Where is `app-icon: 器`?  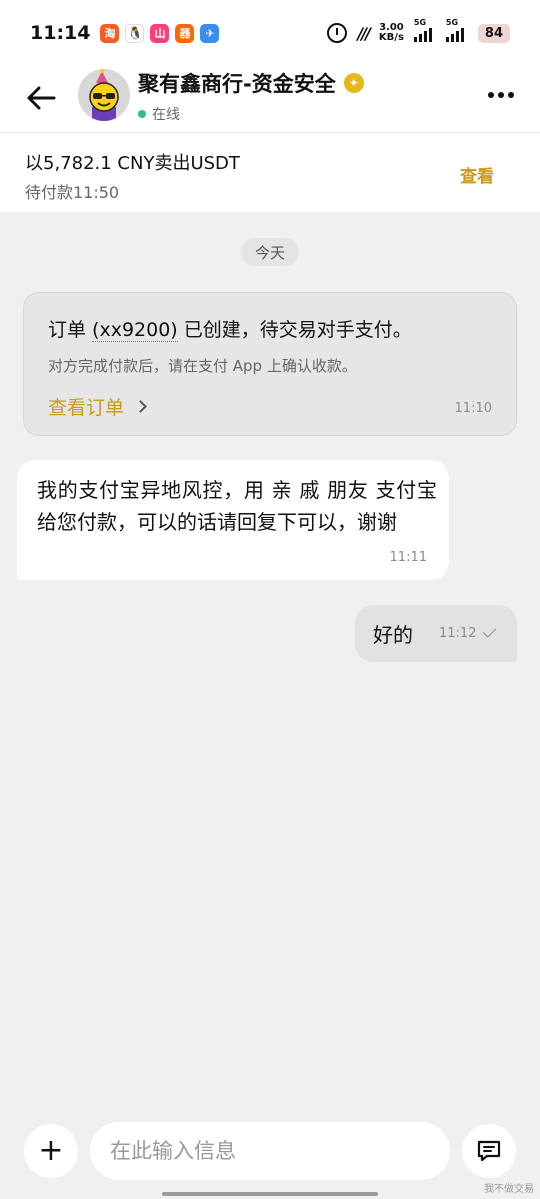 app-icon: 器 is located at coordinates (185, 33).